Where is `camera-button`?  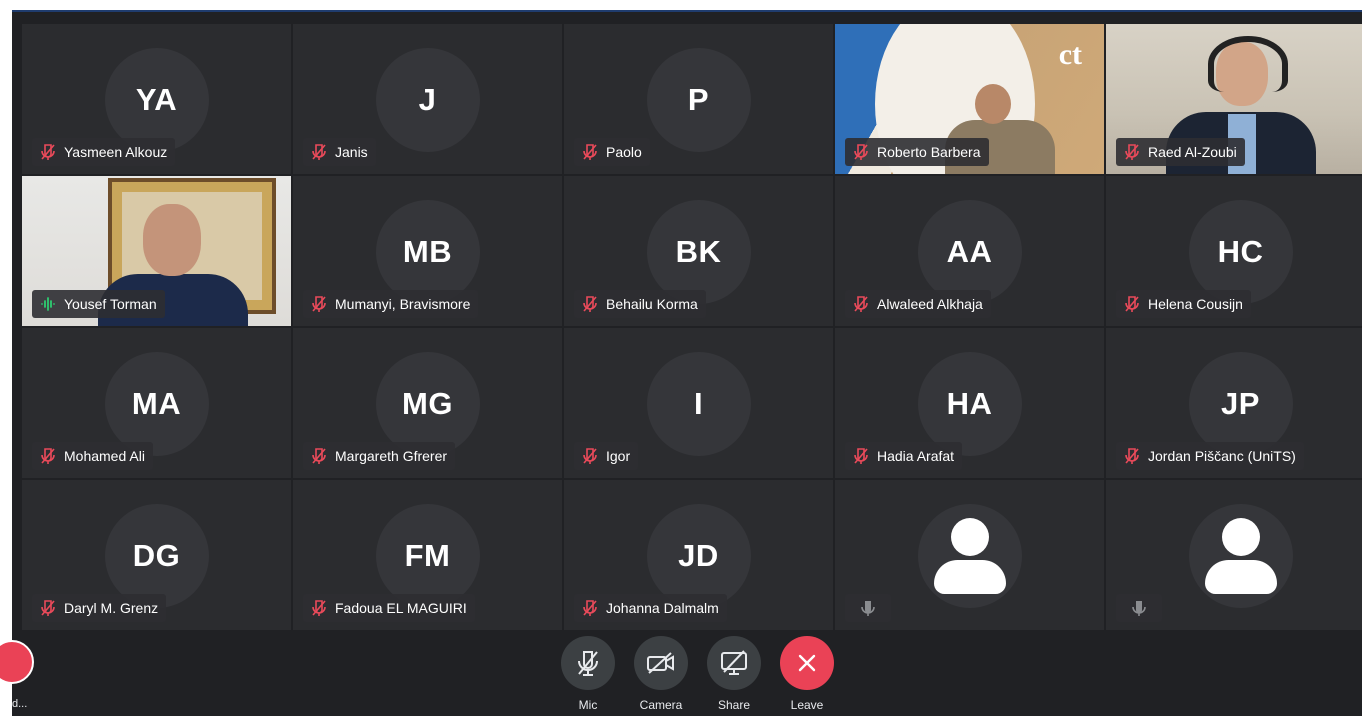 camera-button is located at coordinates (661, 663).